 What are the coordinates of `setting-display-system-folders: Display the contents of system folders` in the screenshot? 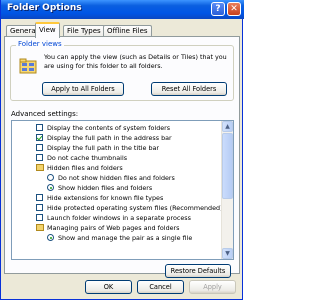 It's located at (116, 128).